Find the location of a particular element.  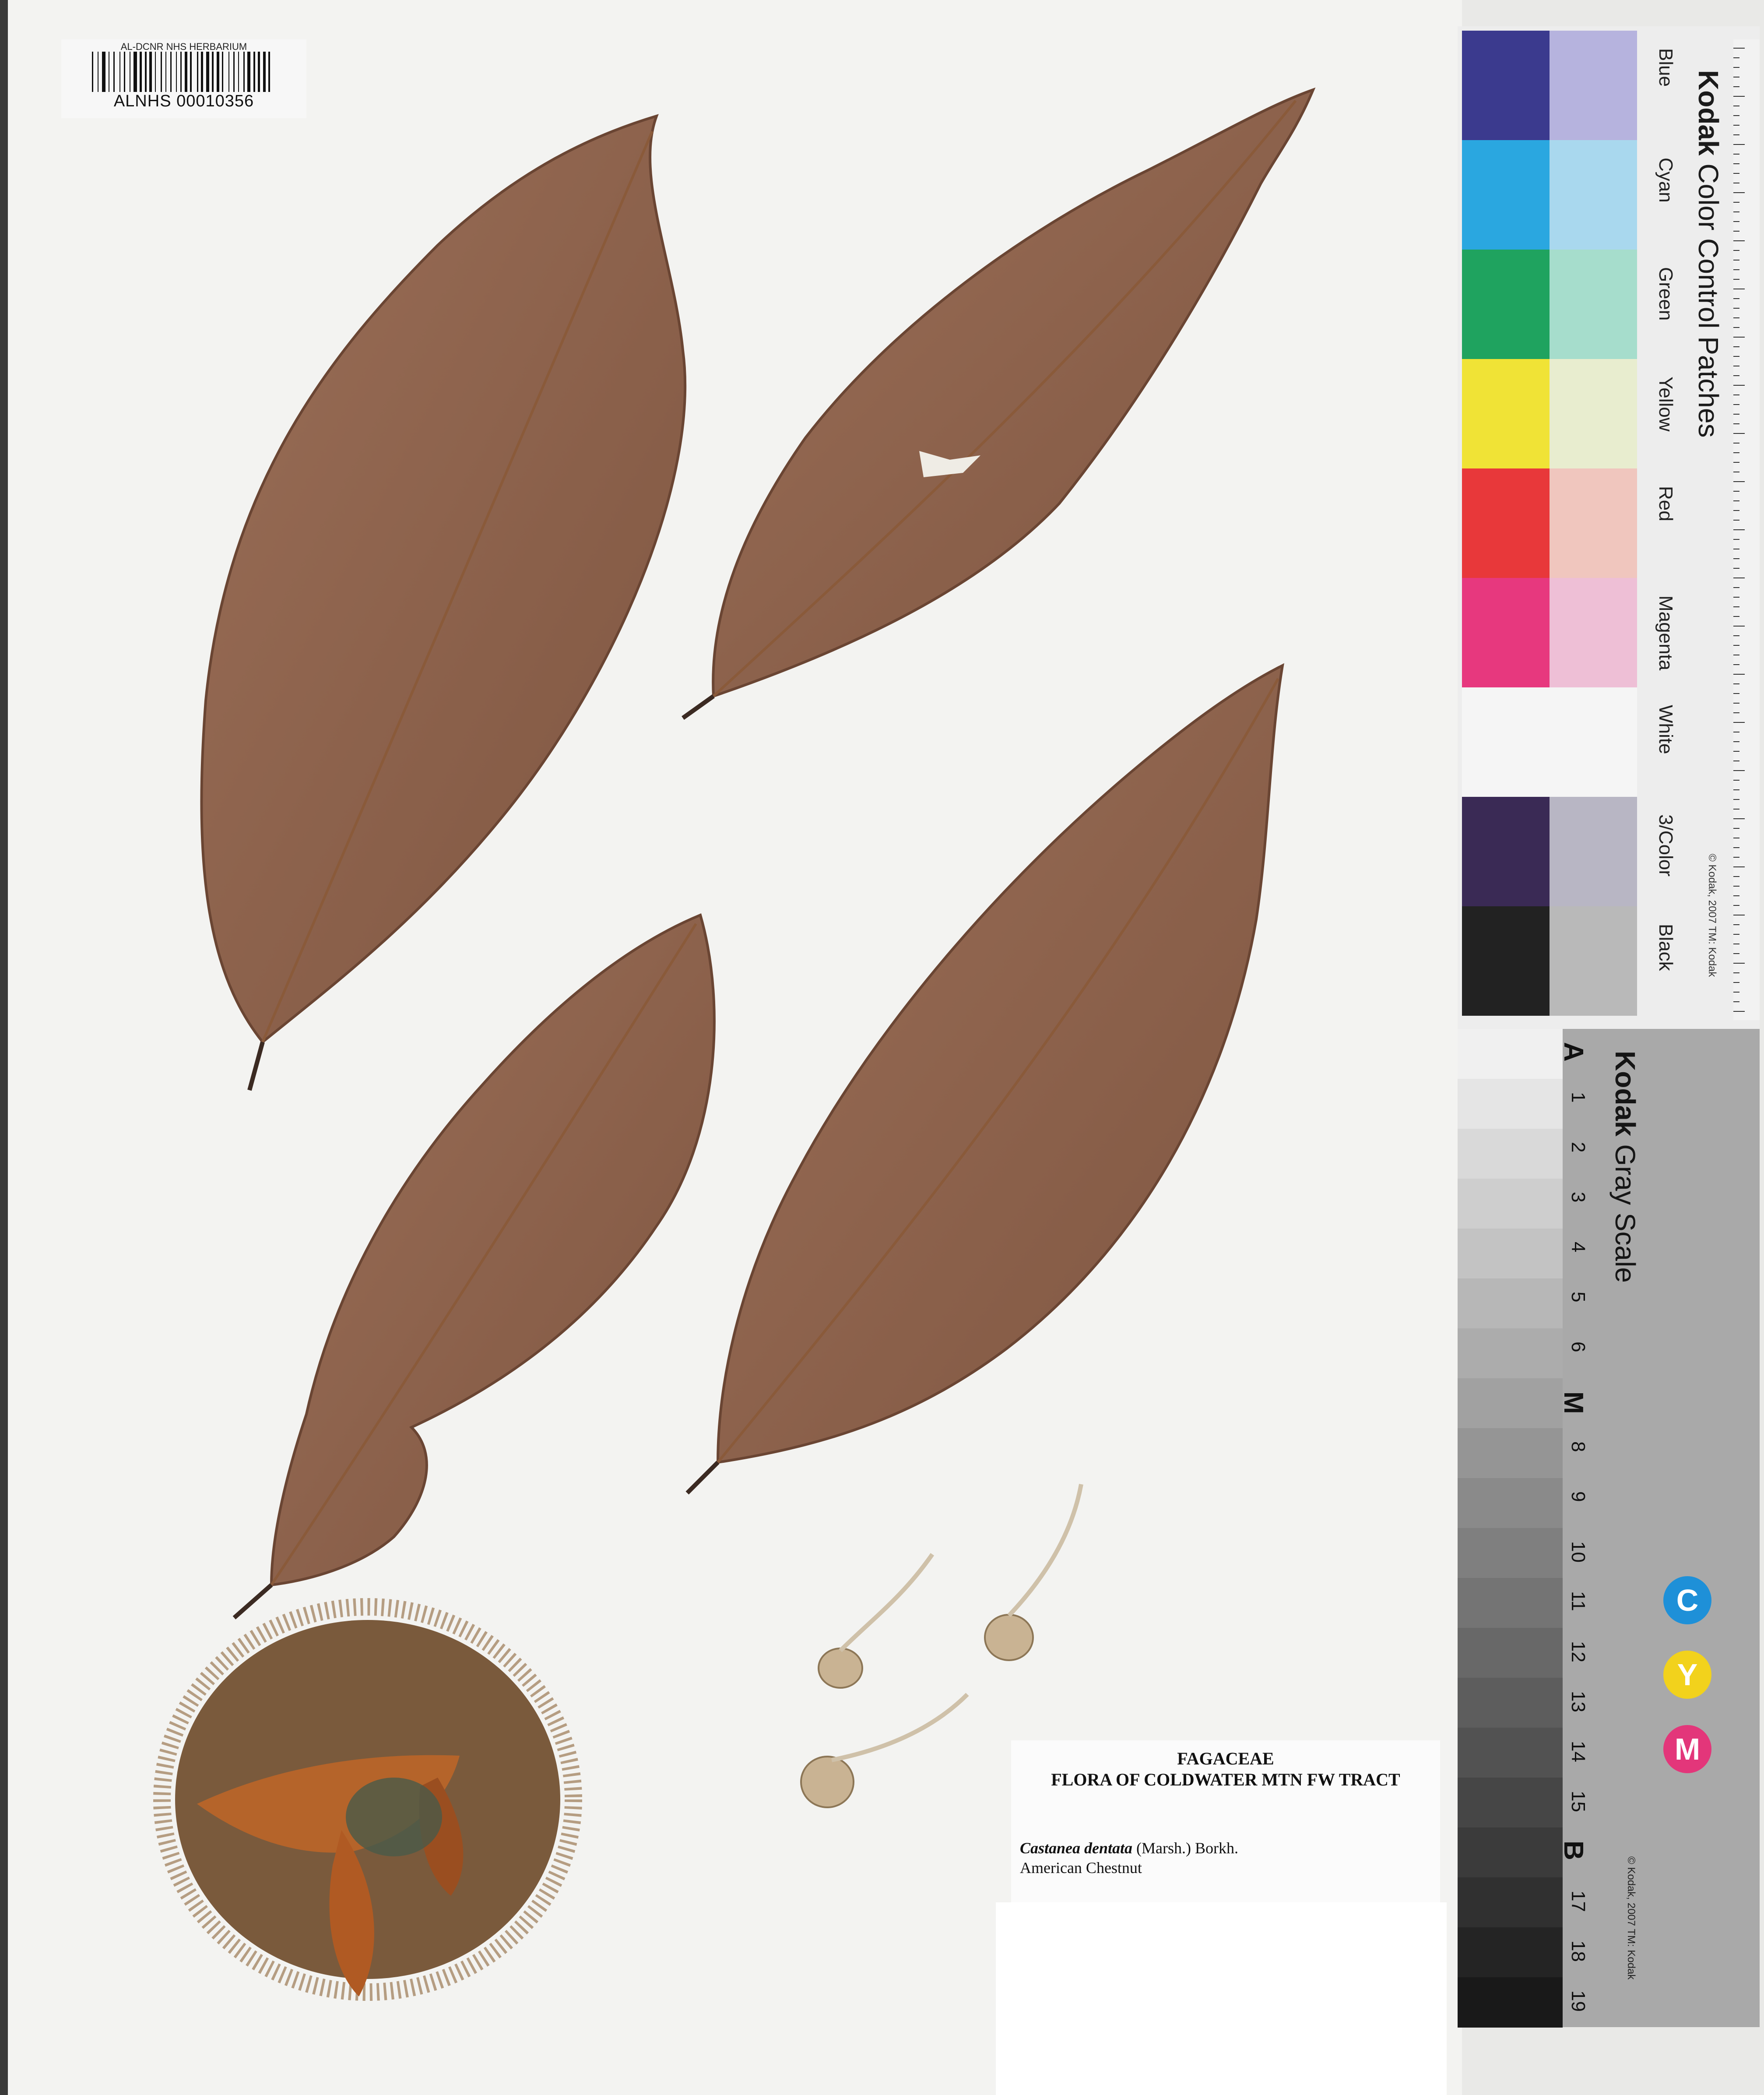

gray-card-copyright: © Kodak, 2007 TM: Kodak is located at coordinates (1631, 1918).